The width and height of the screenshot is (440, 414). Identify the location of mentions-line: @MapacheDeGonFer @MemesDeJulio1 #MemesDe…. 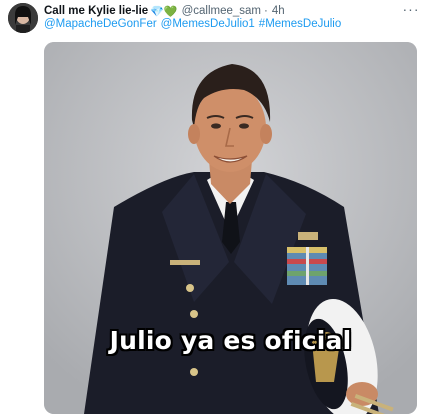
(194, 26).